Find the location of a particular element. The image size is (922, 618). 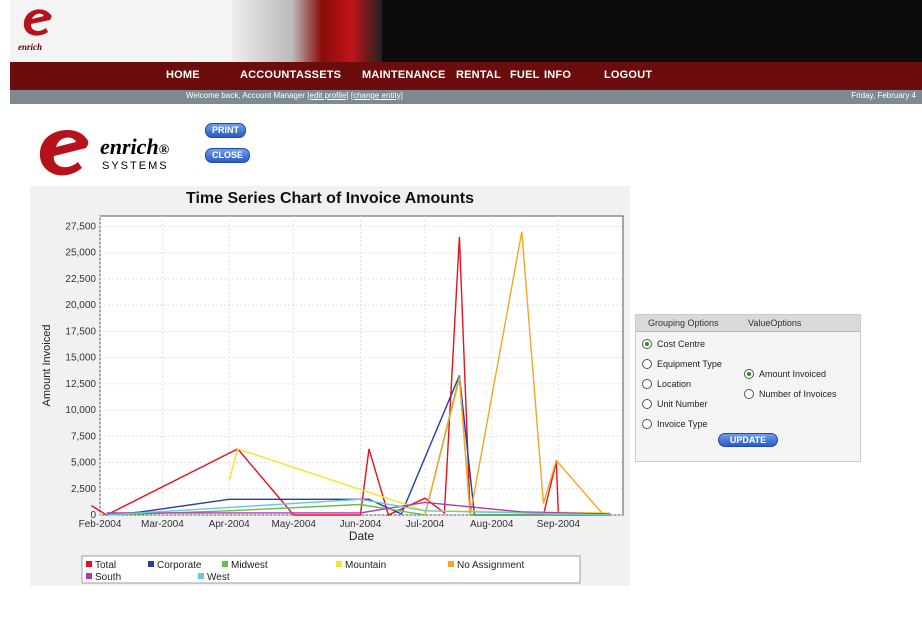

radio-label: Cost Centre is located at coordinates (681, 344).